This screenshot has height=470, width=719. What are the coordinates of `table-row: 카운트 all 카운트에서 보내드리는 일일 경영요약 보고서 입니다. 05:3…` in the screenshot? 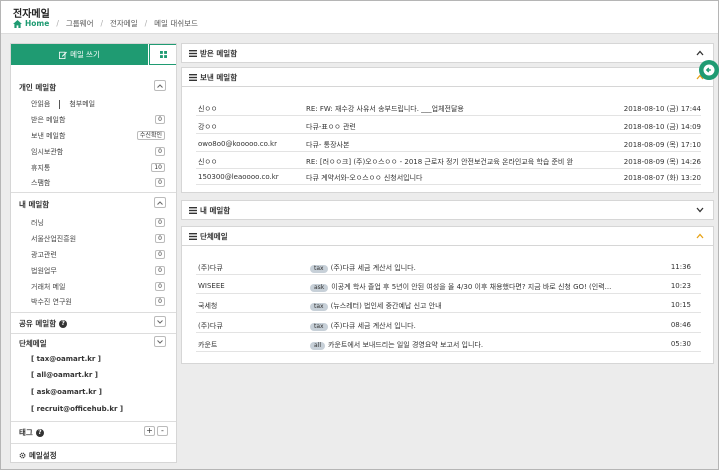 It's located at (448, 344).